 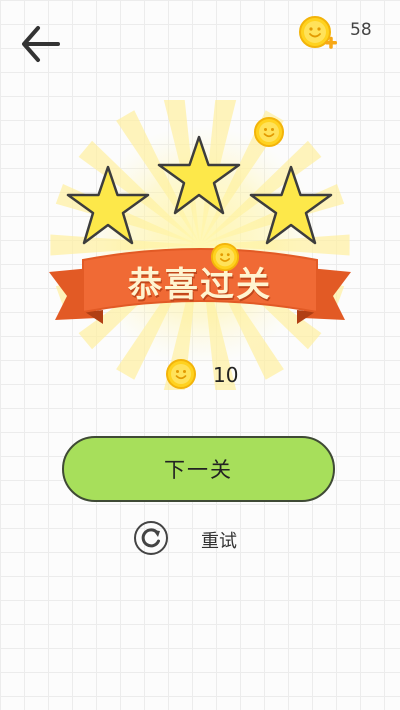 I want to click on back-button, so click(x=41, y=44).